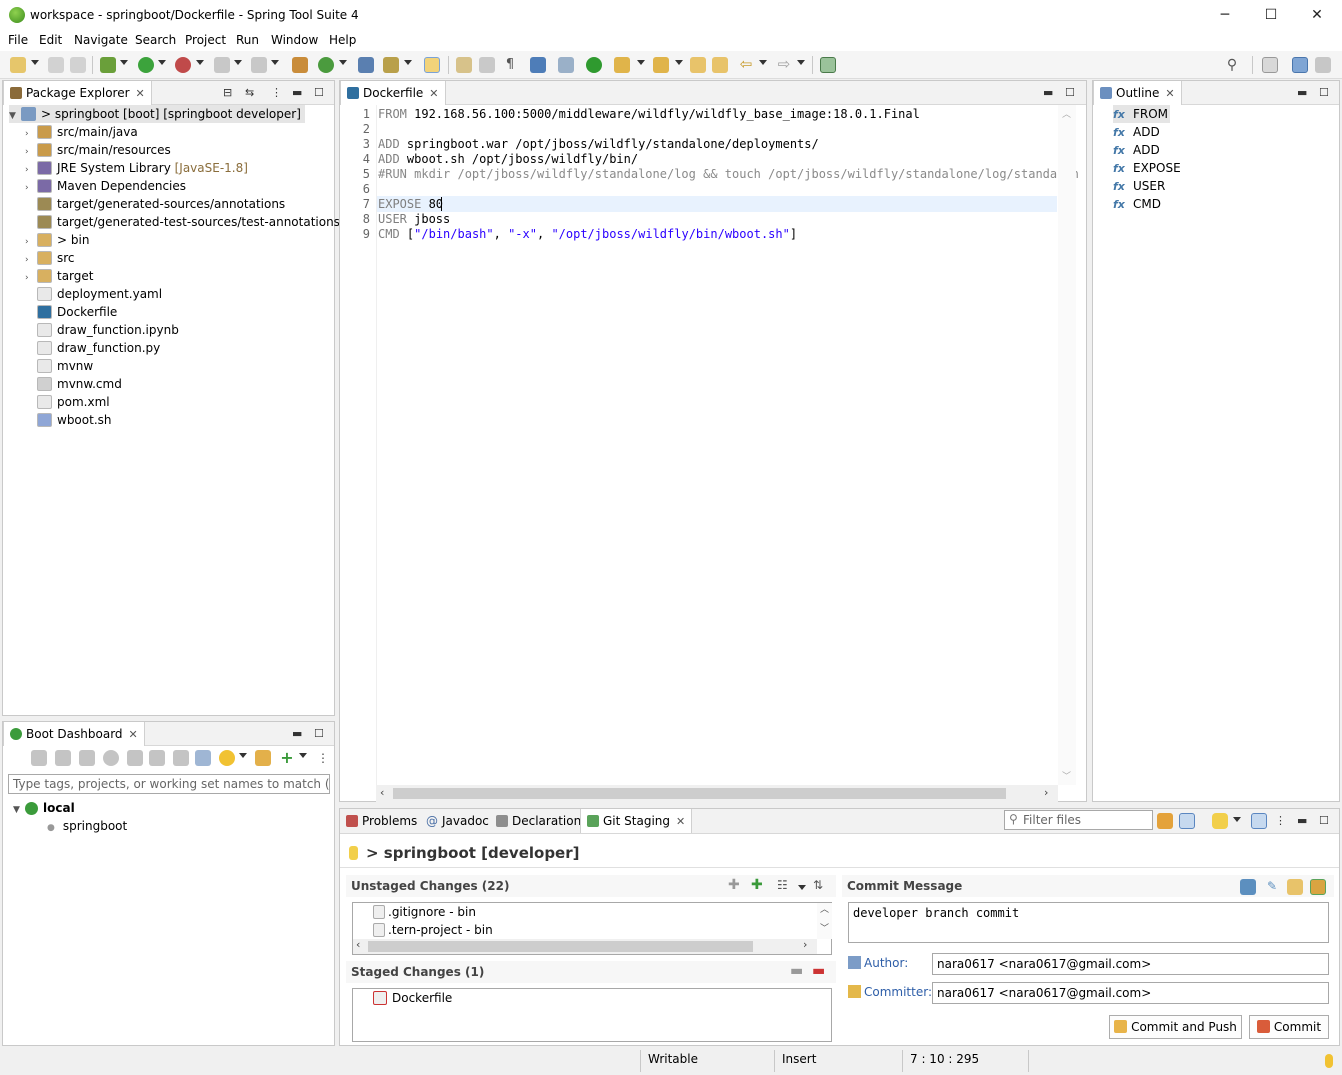 This screenshot has width=1342, height=1075. I want to click on tree-item: › > bin, so click(57, 240).